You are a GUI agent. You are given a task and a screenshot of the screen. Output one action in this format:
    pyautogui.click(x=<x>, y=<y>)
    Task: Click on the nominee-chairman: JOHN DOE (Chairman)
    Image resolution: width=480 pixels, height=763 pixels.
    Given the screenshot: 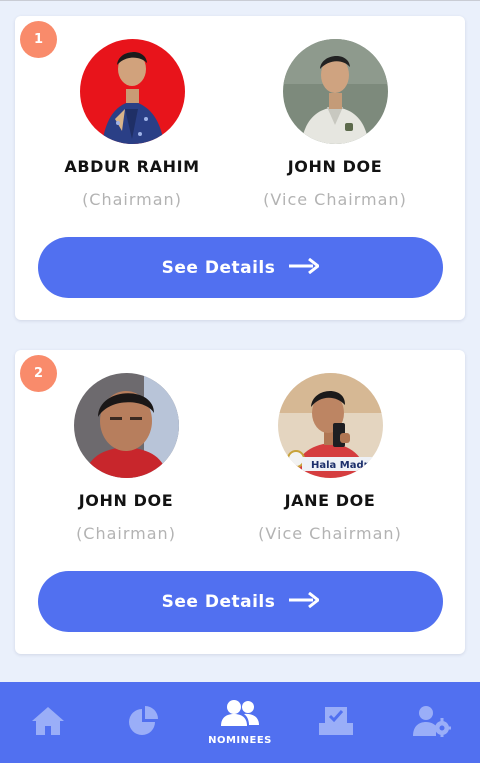 What is the action you would take?
    pyautogui.click(x=126, y=458)
    